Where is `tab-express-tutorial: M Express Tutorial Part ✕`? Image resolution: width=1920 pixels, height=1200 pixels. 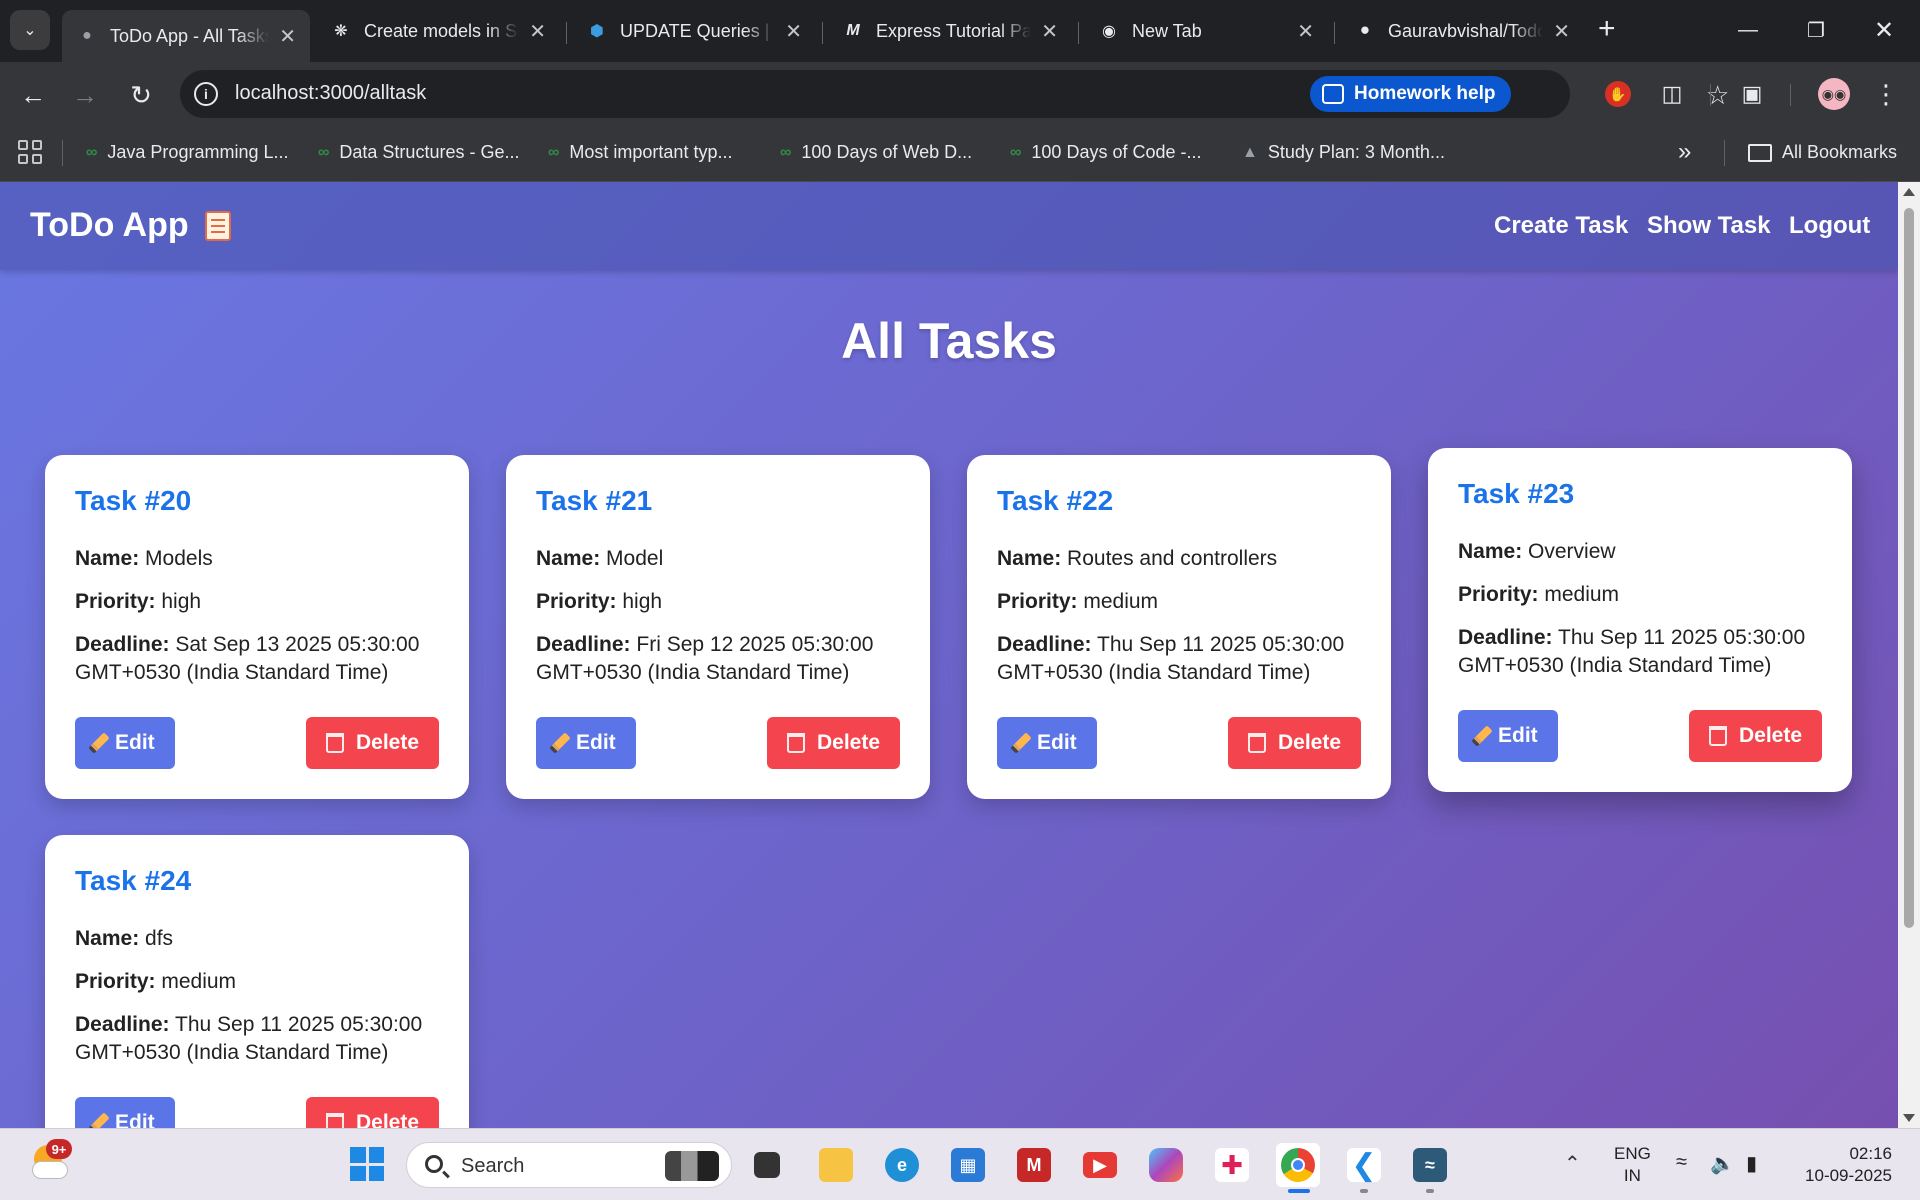 tab-express-tutorial: M Express Tutorial Part ✕ is located at coordinates (950, 31).